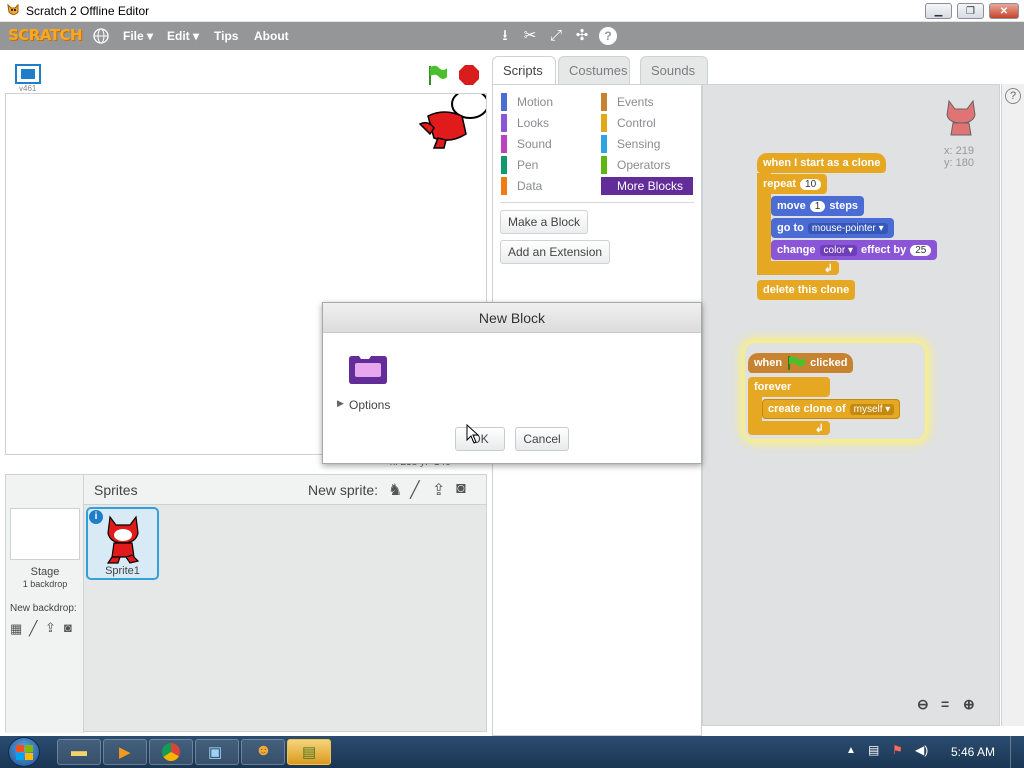  What do you see at coordinates (524, 70) in the screenshot?
I see `tab-scripts: Scripts` at bounding box center [524, 70].